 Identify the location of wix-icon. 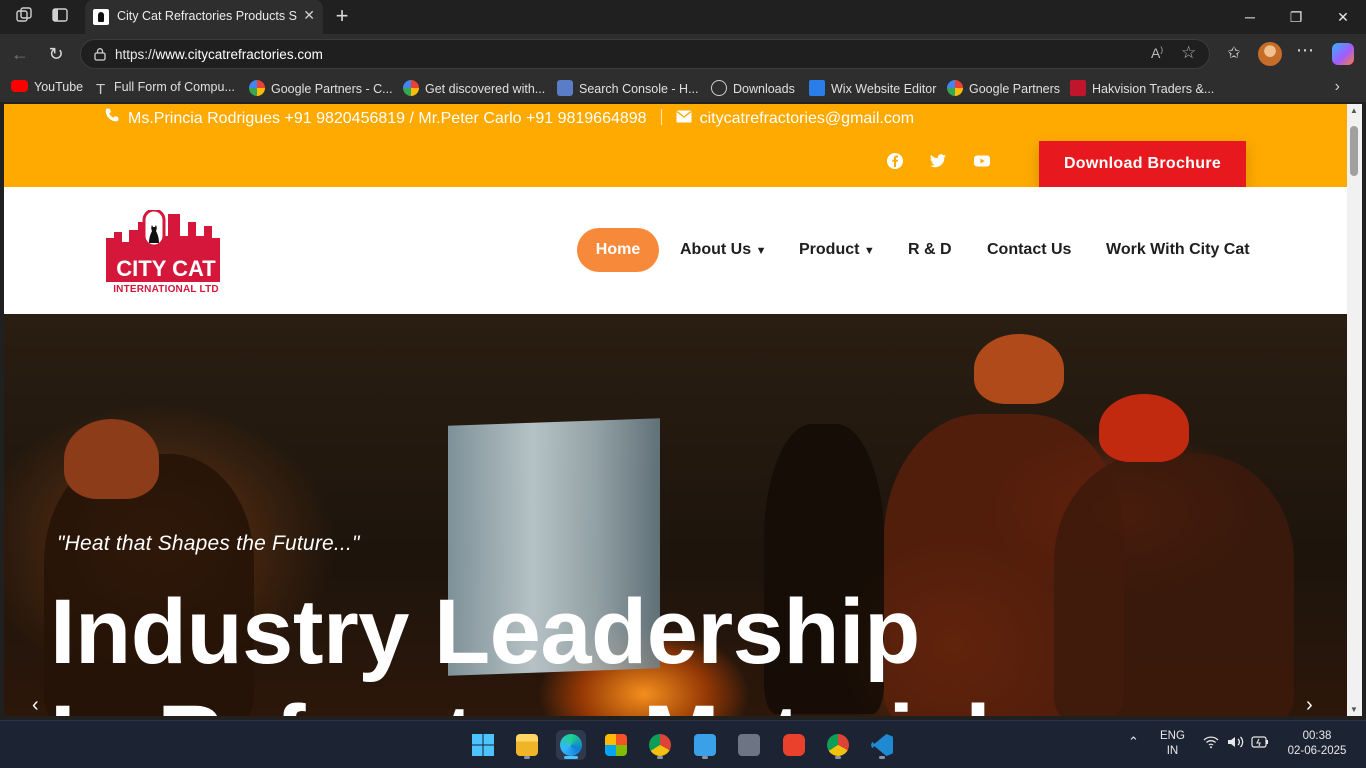
(817, 88).